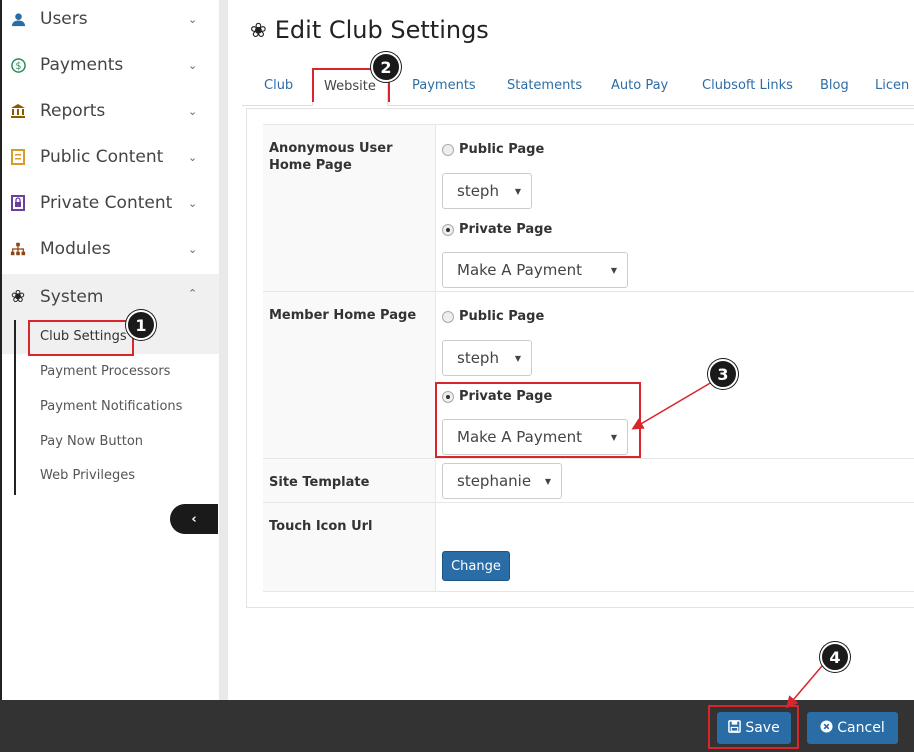 The image size is (914, 752). Describe the element at coordinates (102, 157) in the screenshot. I see `sidebar-item-label: Public Content` at that location.